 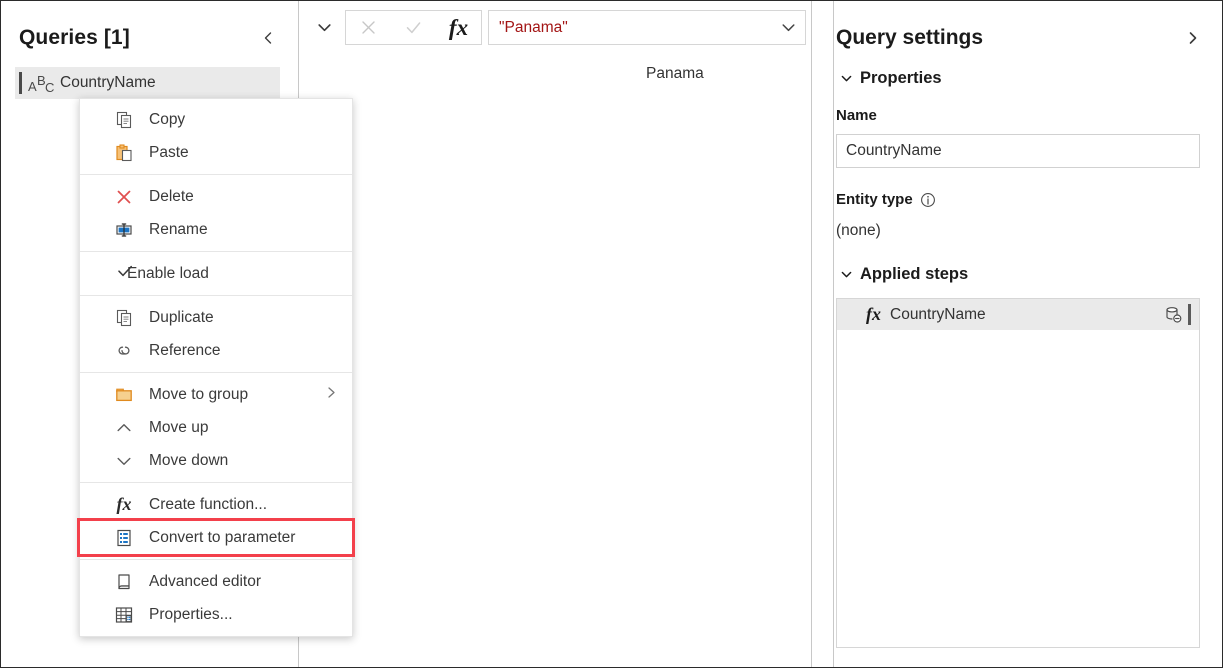 I want to click on applied-step-label: CountryName, so click(x=938, y=314).